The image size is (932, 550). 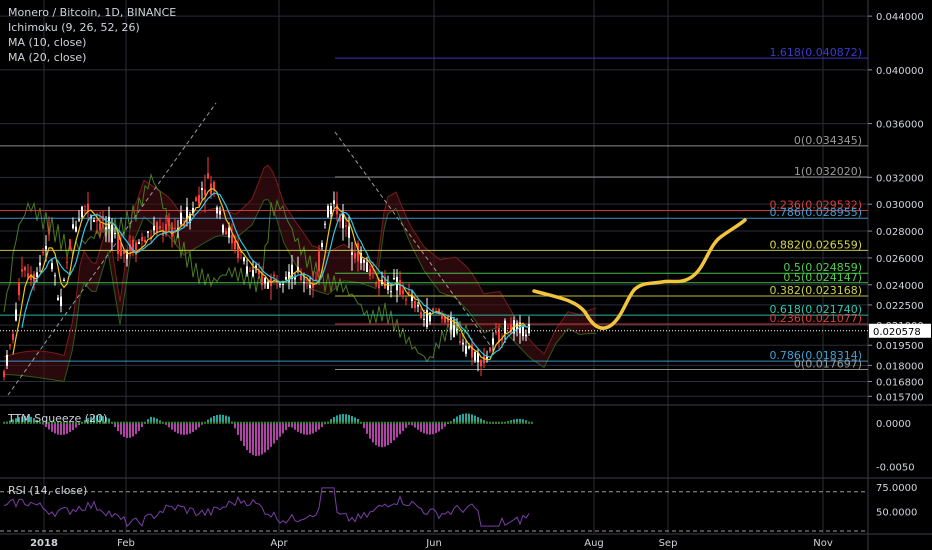 What do you see at coordinates (92, 42) in the screenshot?
I see `legend-ma10: MA (10, close)` at bounding box center [92, 42].